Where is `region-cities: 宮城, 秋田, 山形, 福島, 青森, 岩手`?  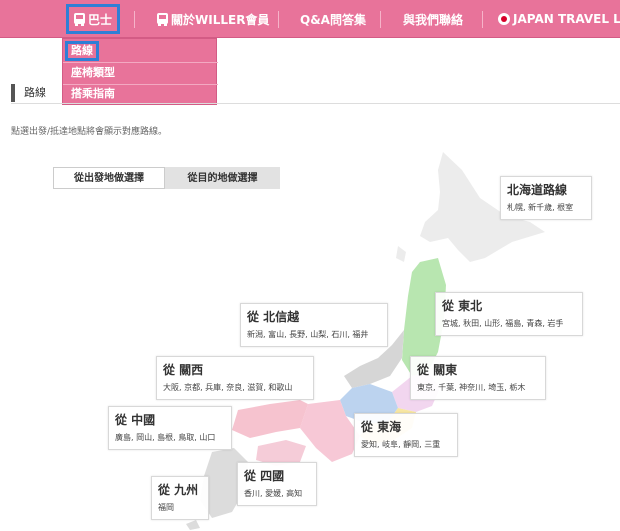 region-cities: 宮城, 秋田, 山形, 福島, 青森, 岩手 is located at coordinates (503, 323).